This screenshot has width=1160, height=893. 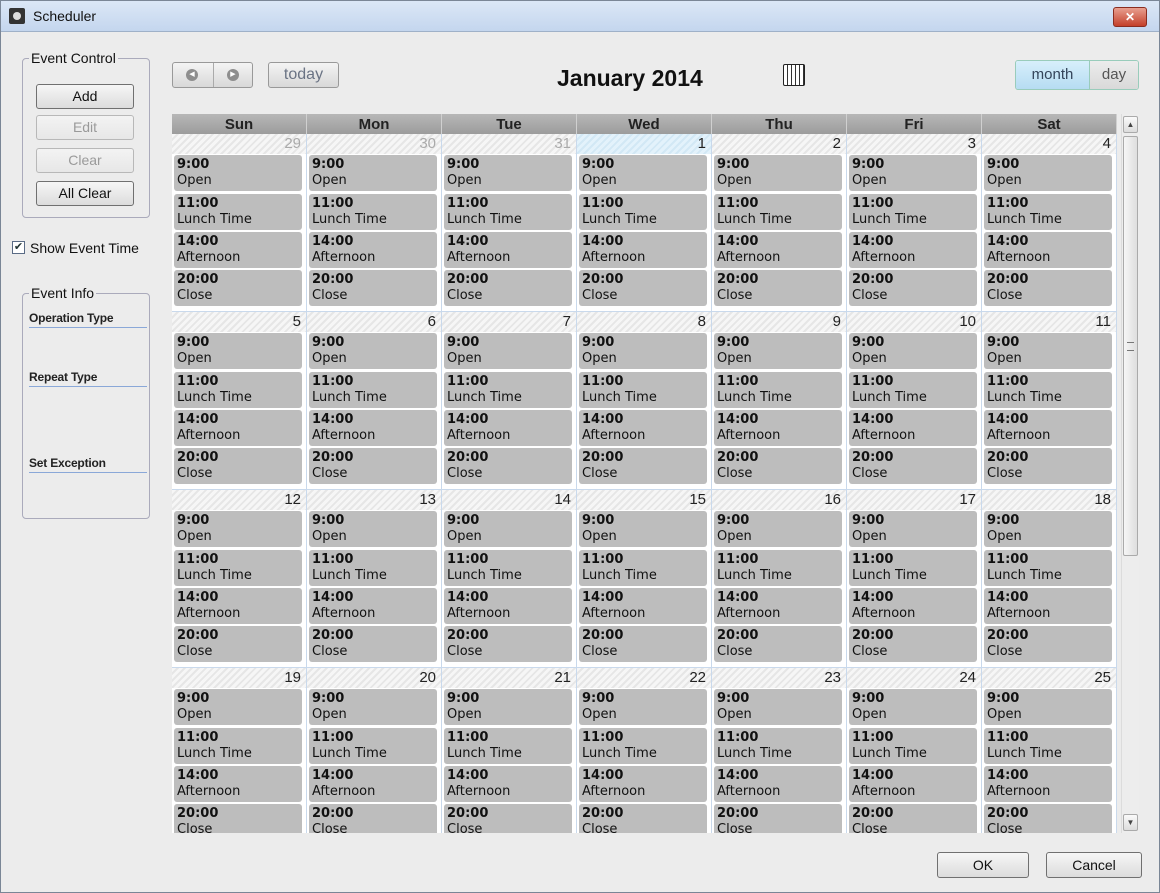 I want to click on scroll-down-button: ▼, so click(x=1130, y=822).